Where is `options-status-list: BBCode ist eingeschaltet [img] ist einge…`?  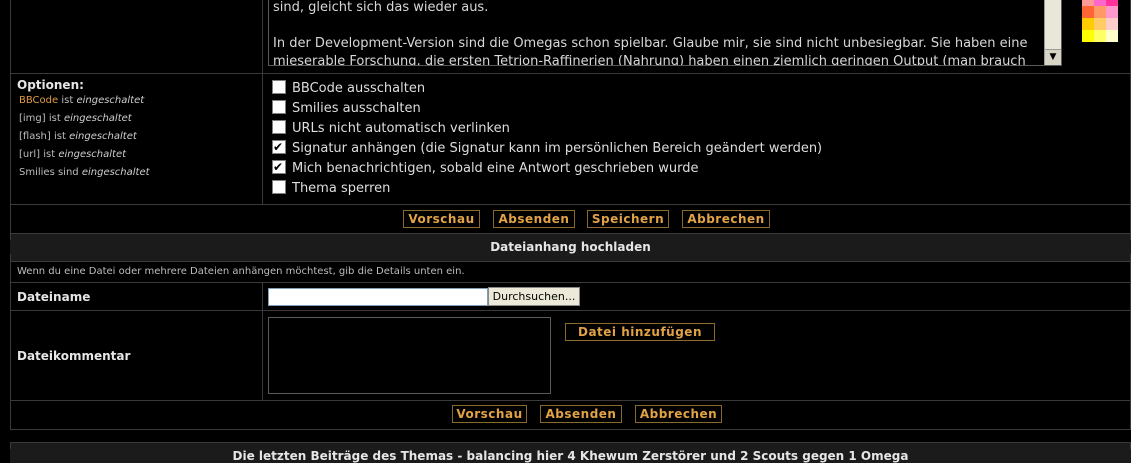 options-status-list: BBCode ist eingeschaltet [img] ist einge… is located at coordinates (84, 137).